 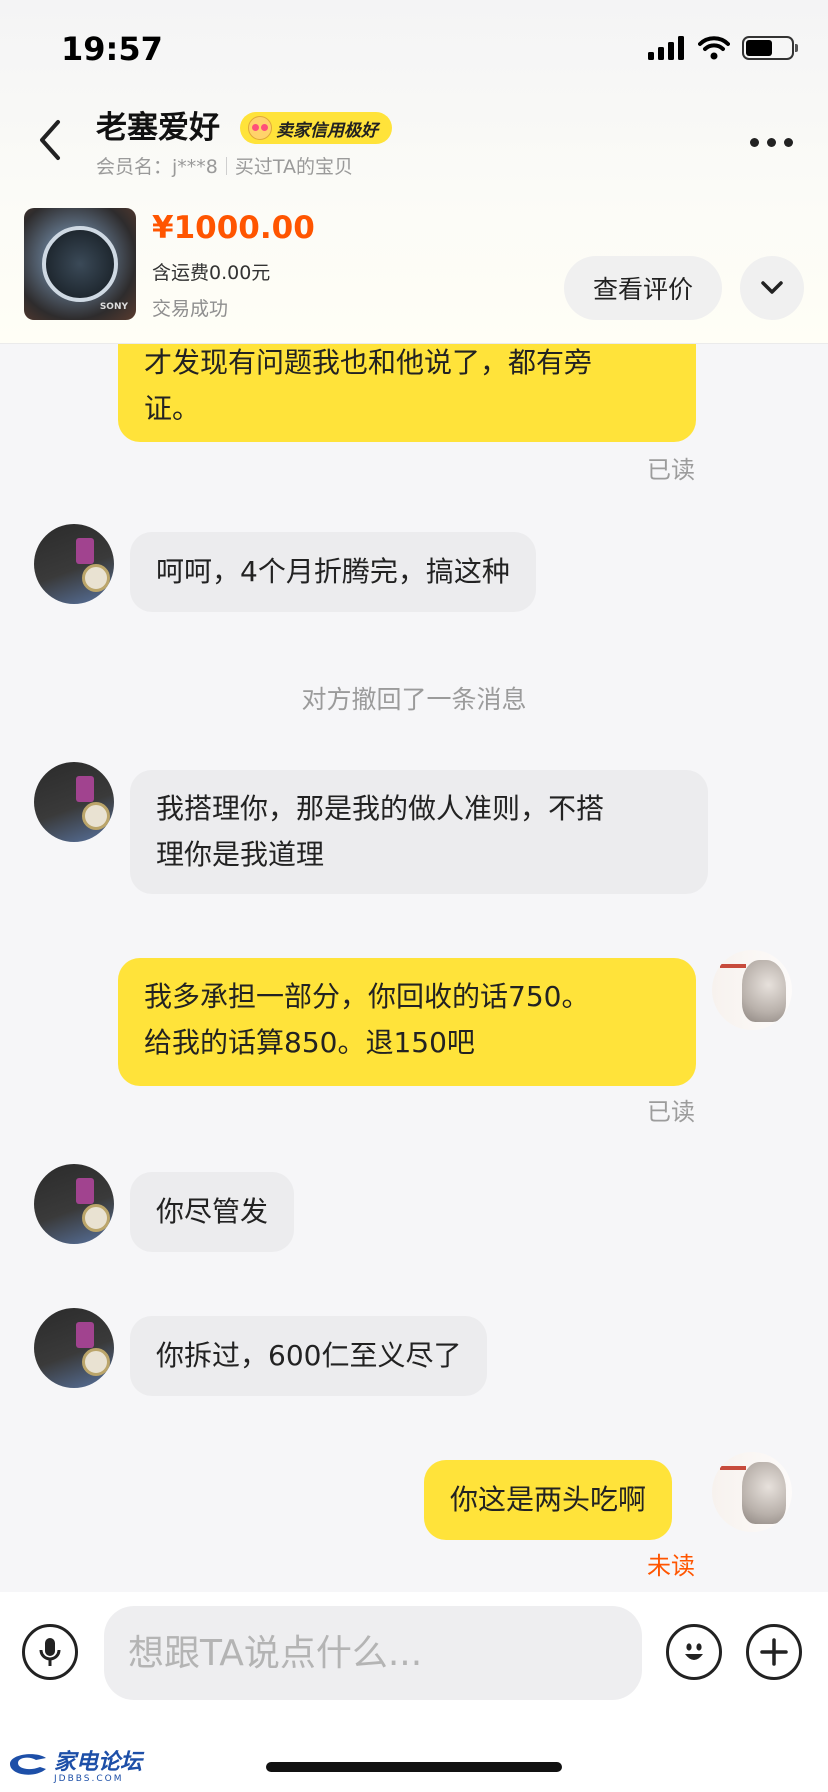 I want to click on message-text-line: 证。, so click(x=172, y=408).